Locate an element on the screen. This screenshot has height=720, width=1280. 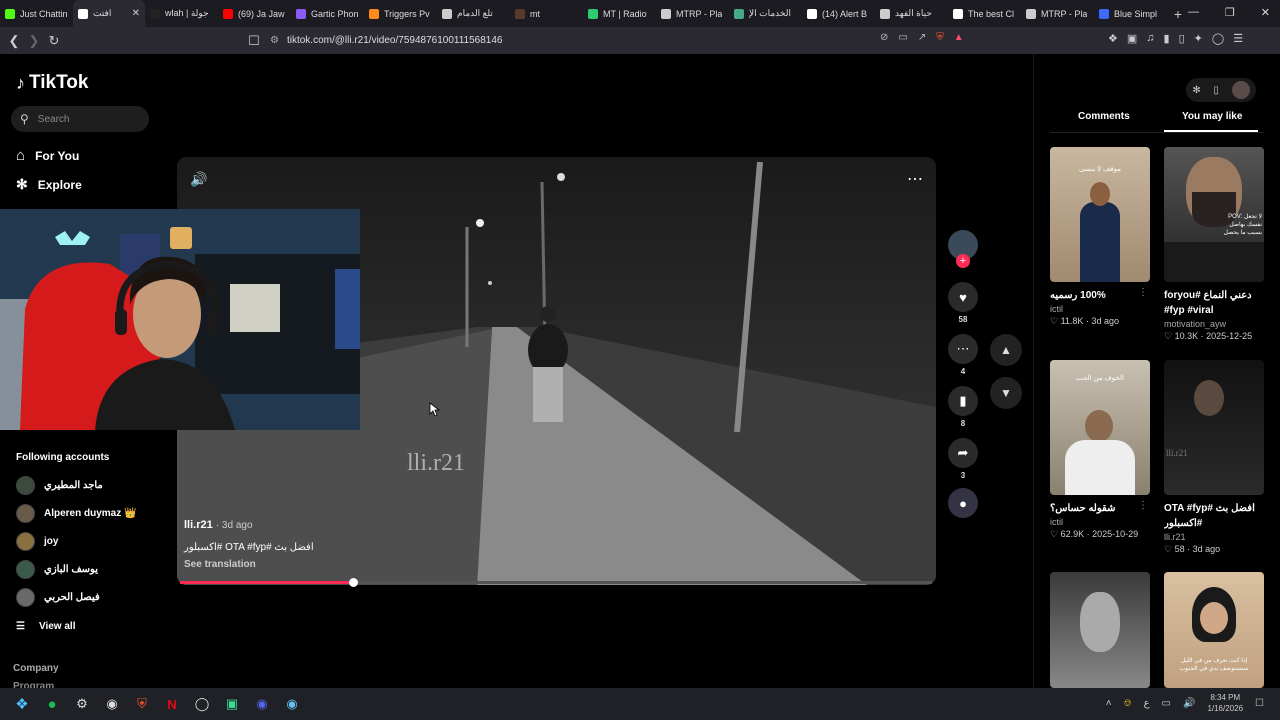
cast-icon: ▭ is located at coordinates (902, 37).